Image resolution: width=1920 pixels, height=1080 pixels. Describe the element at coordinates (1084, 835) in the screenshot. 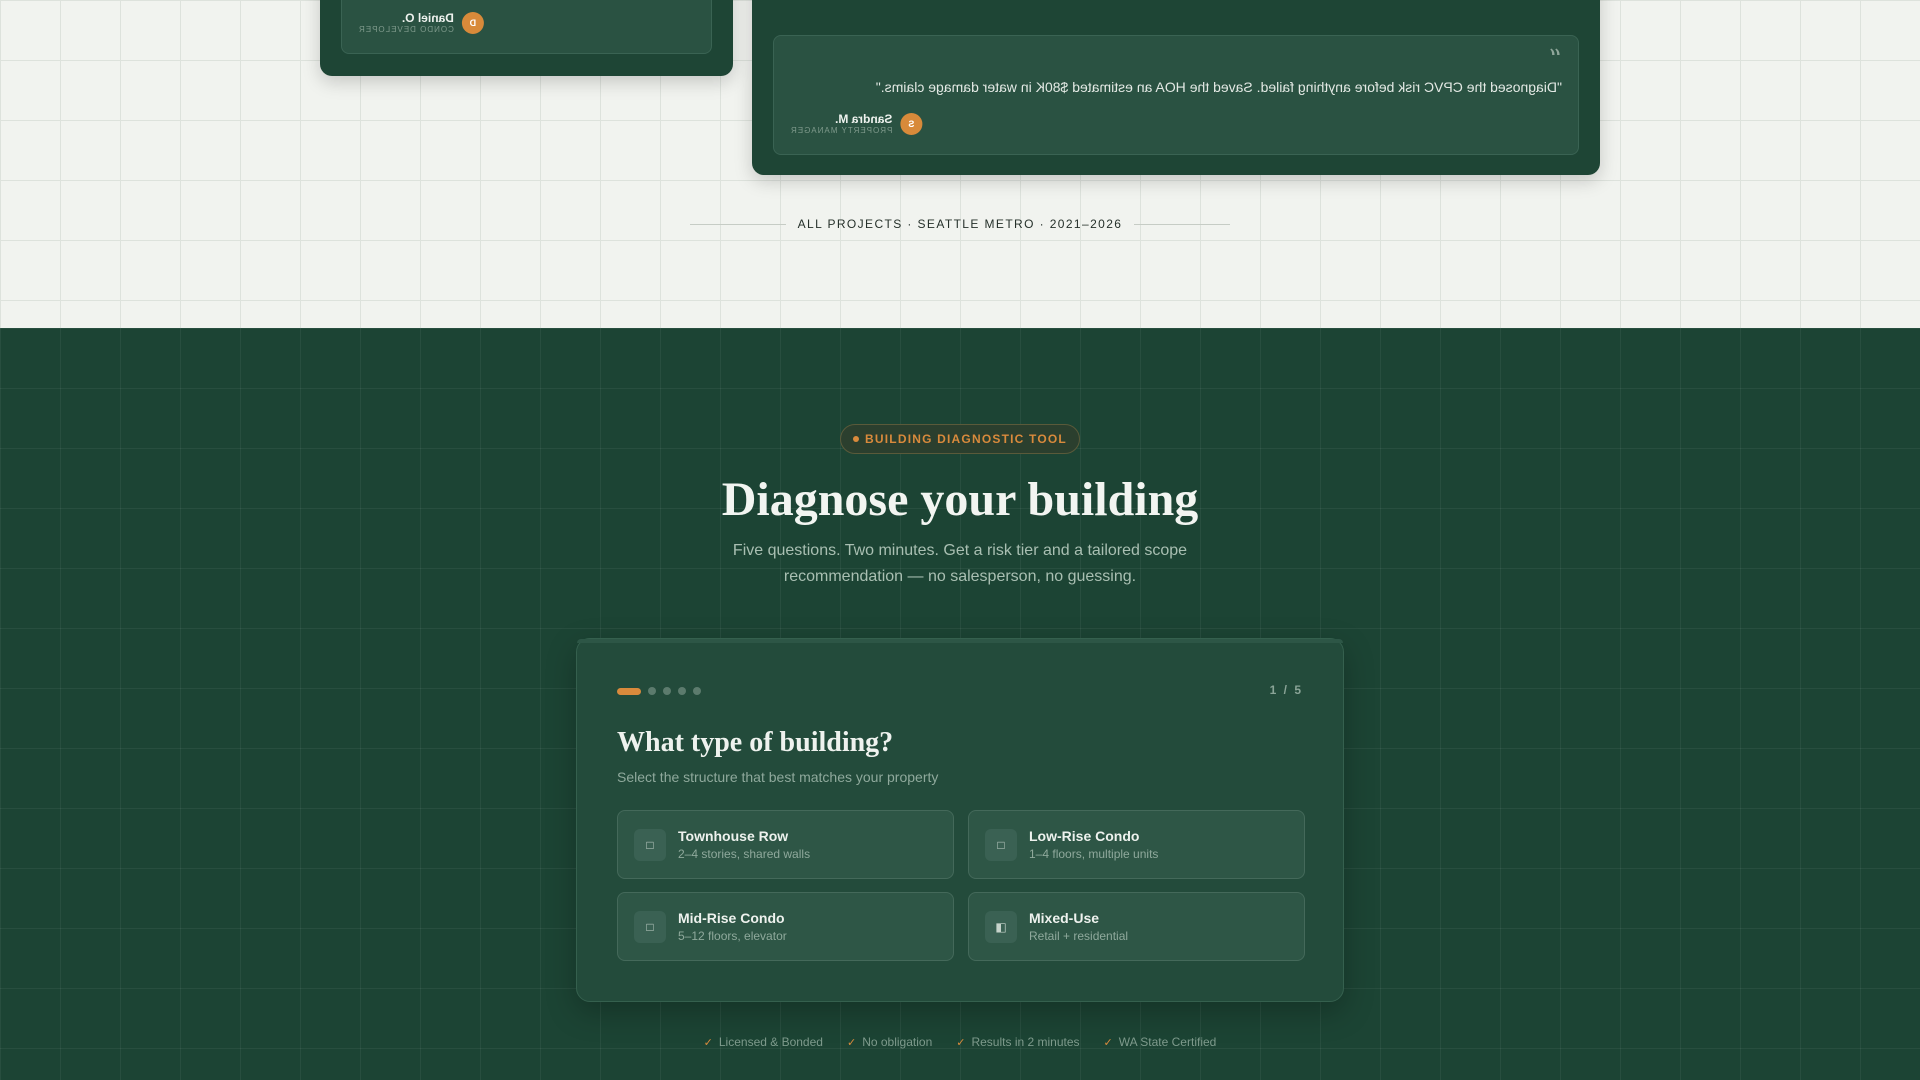

I see `option-title: Low-Rise Condo` at that location.